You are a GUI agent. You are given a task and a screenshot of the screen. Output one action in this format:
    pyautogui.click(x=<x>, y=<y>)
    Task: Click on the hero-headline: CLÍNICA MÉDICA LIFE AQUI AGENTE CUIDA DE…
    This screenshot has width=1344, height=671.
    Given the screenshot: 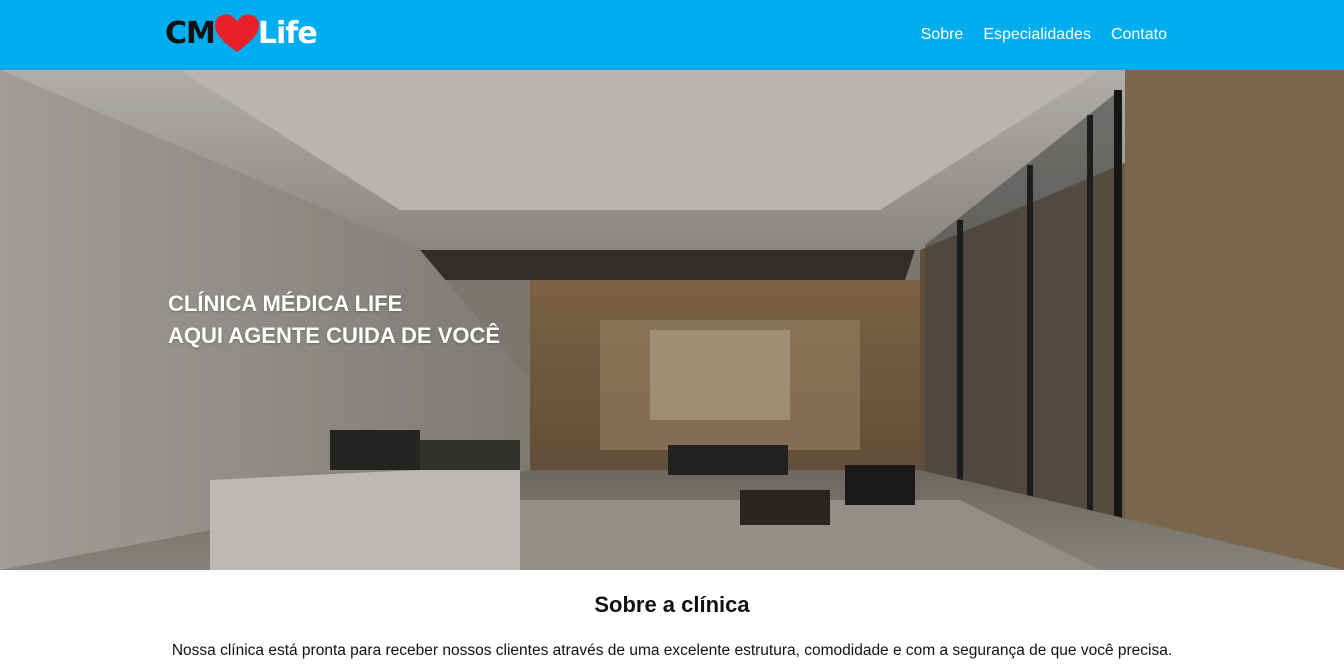 What is the action you would take?
    pyautogui.click(x=334, y=320)
    